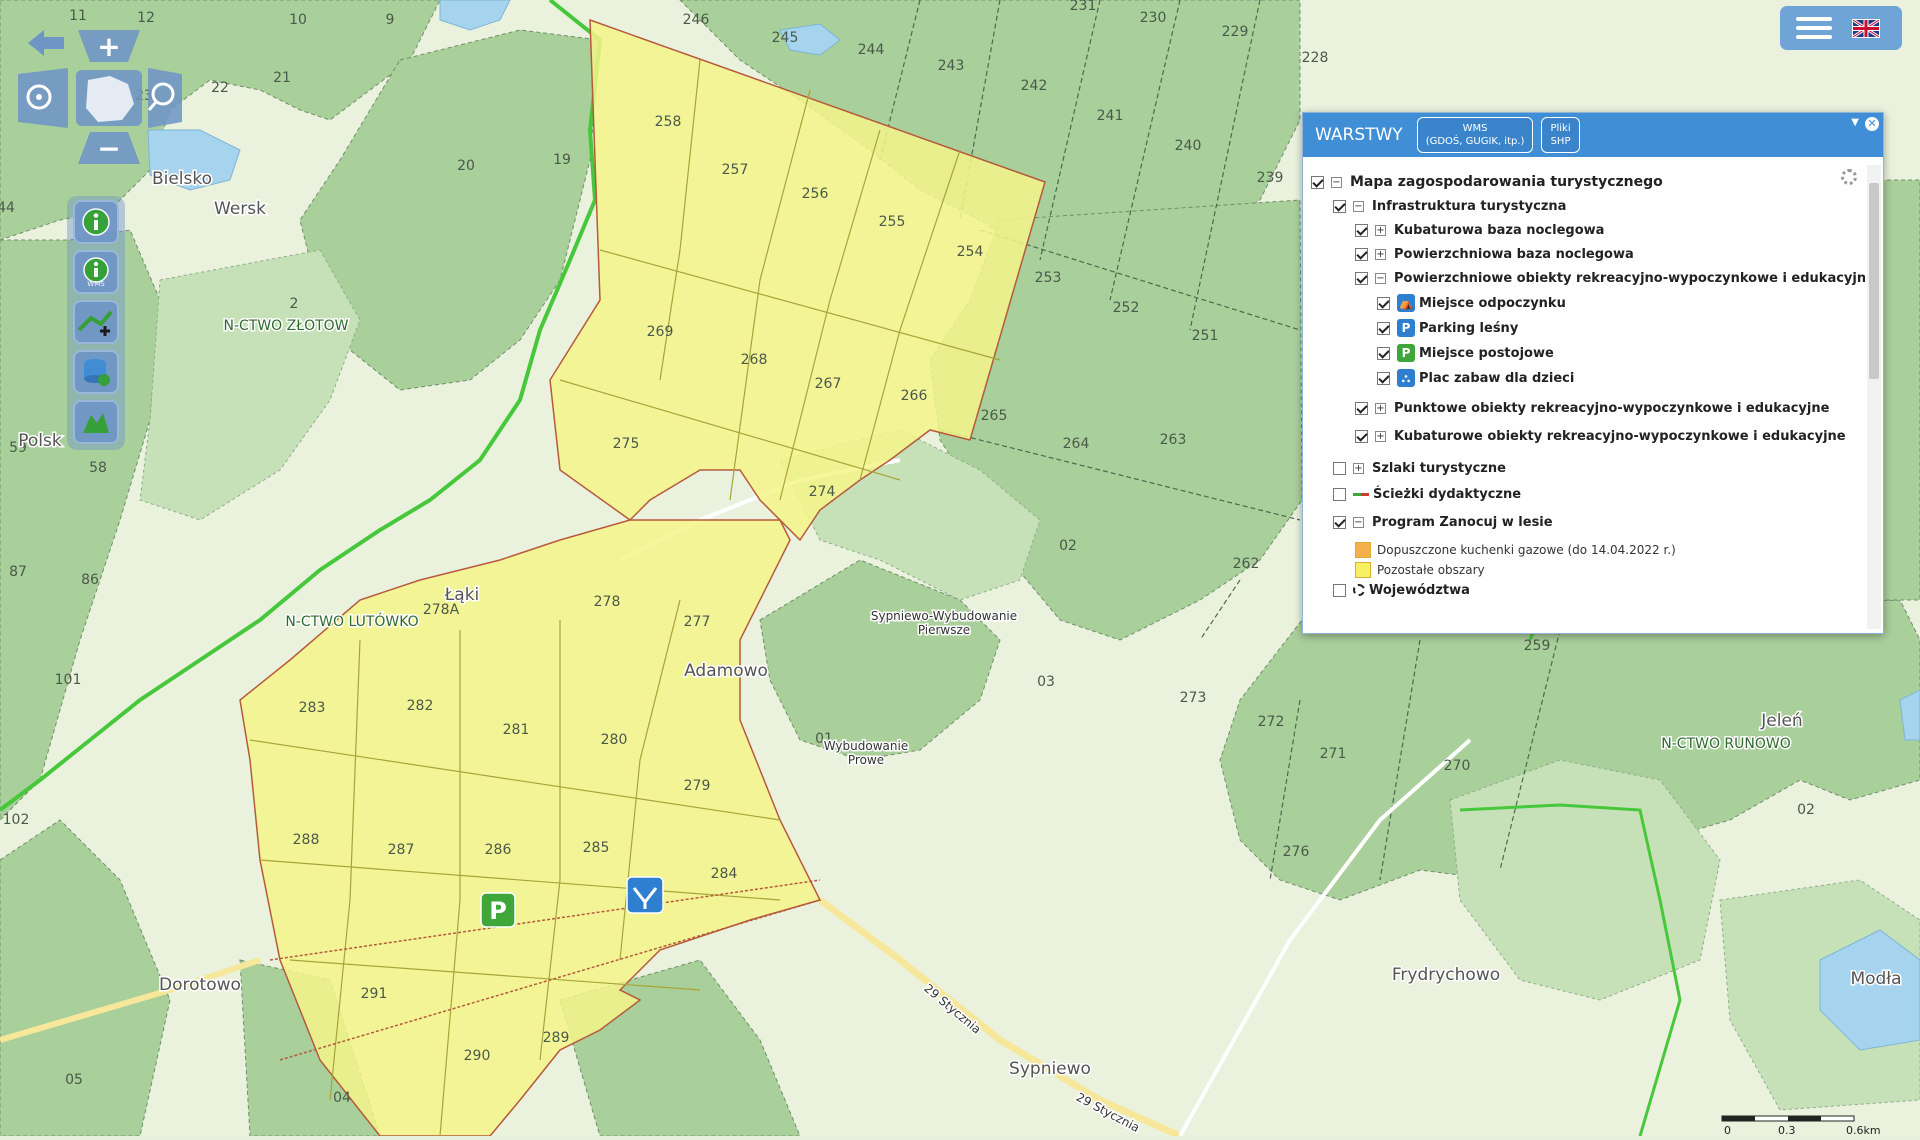 Image resolution: width=1920 pixels, height=1140 pixels. What do you see at coordinates (1497, 378) in the screenshot?
I see `layer-label: Plac zabaw dla dzieci` at bounding box center [1497, 378].